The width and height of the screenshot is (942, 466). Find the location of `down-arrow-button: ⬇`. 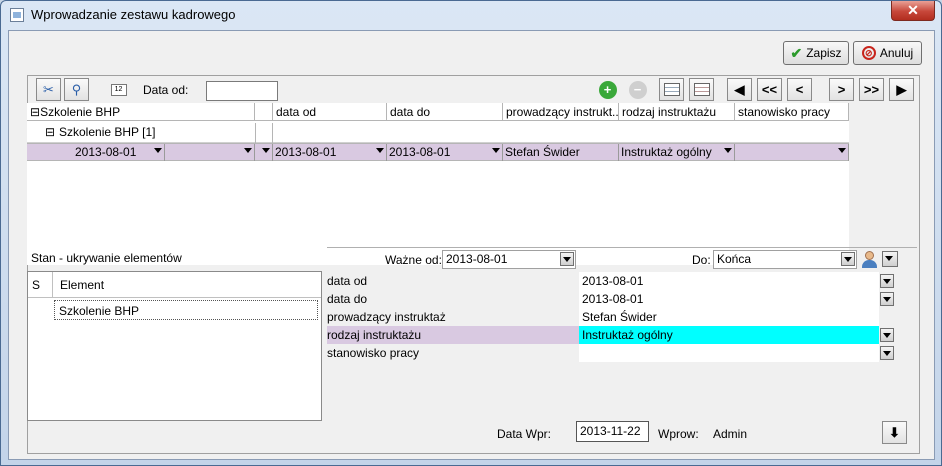

down-arrow-button: ⬇ is located at coordinates (894, 432).